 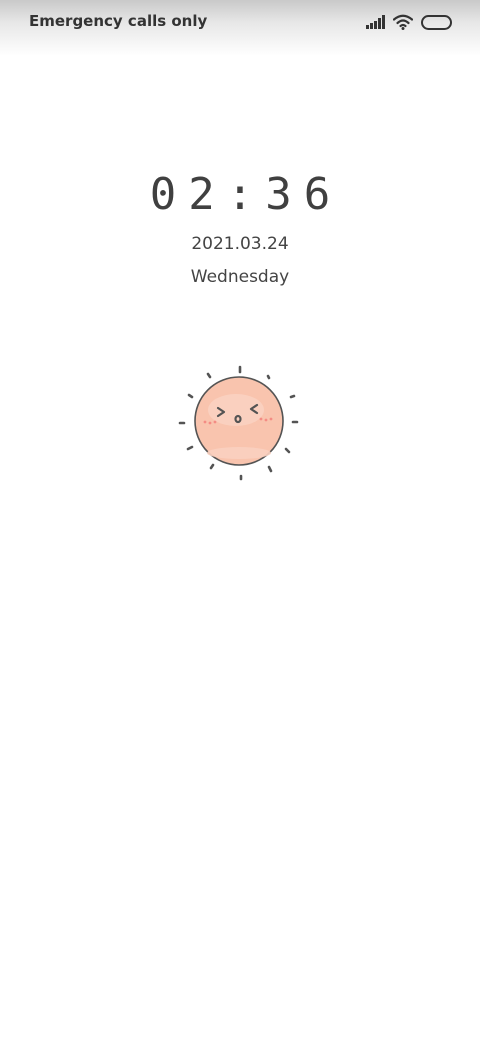 What do you see at coordinates (246, 194) in the screenshot?
I see `lockscreen-clock: 02:36` at bounding box center [246, 194].